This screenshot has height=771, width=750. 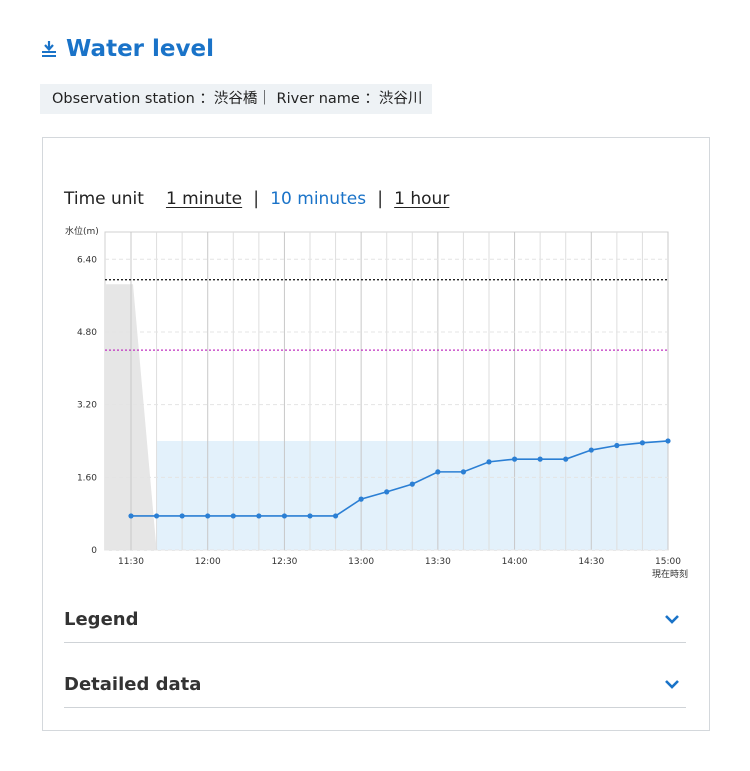 I want to click on y-tick-label: 6.40, so click(x=87, y=260).